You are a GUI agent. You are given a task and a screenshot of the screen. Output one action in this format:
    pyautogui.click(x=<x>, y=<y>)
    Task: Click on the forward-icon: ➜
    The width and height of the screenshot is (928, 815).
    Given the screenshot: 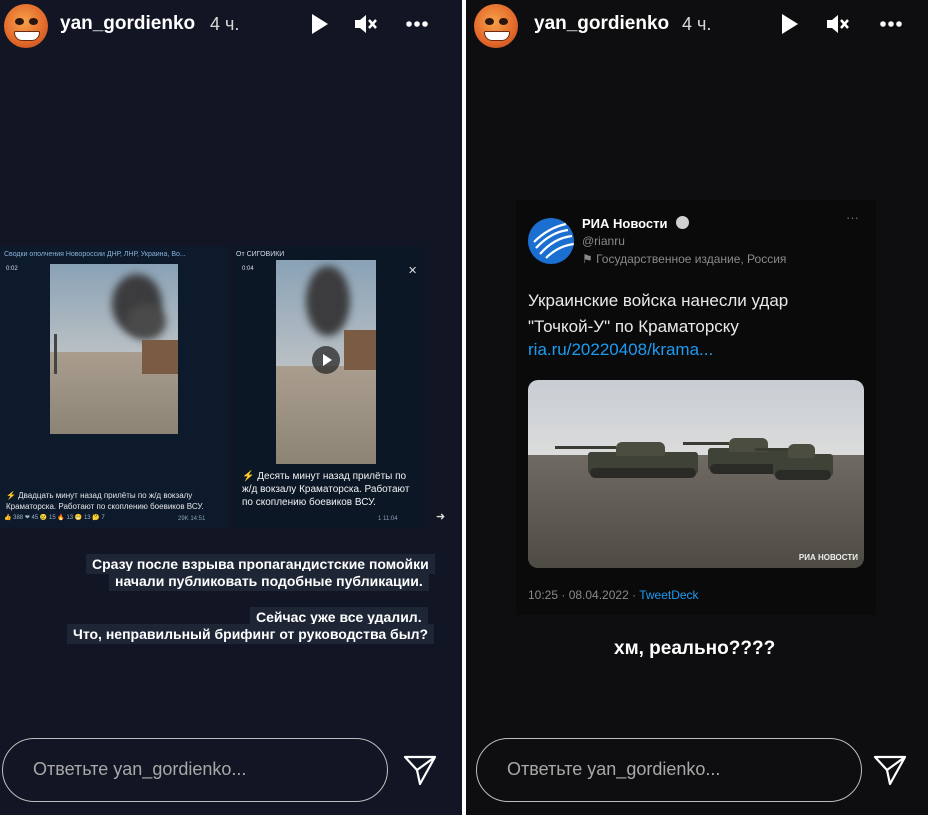 What is the action you would take?
    pyautogui.click(x=440, y=516)
    